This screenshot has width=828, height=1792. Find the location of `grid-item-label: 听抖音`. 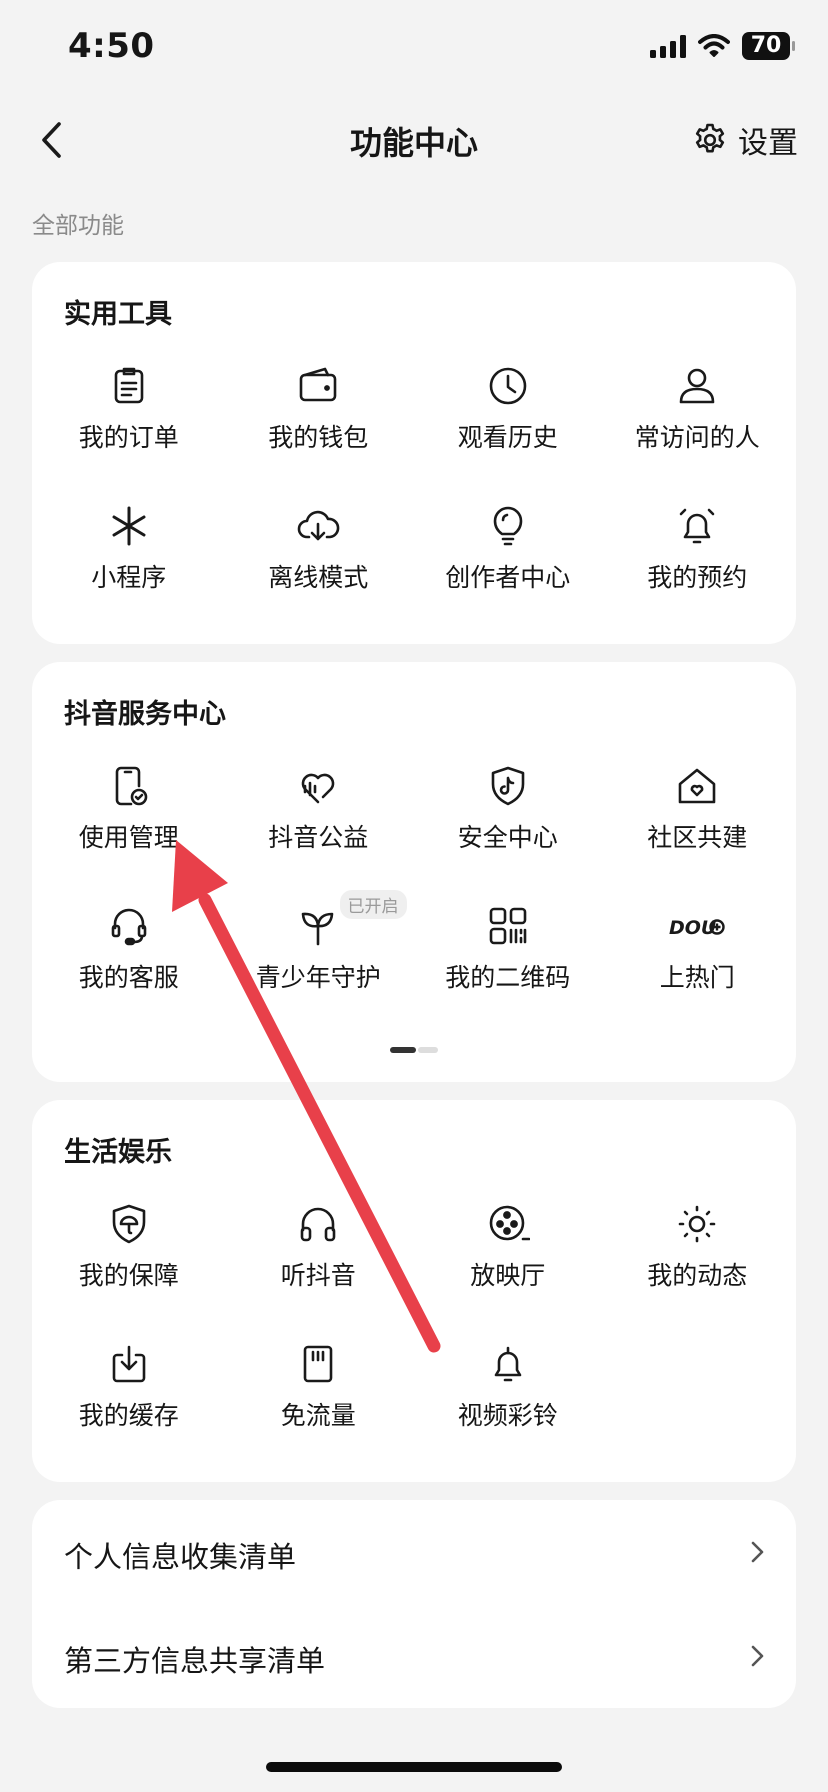

grid-item-label: 听抖音 is located at coordinates (318, 1275).